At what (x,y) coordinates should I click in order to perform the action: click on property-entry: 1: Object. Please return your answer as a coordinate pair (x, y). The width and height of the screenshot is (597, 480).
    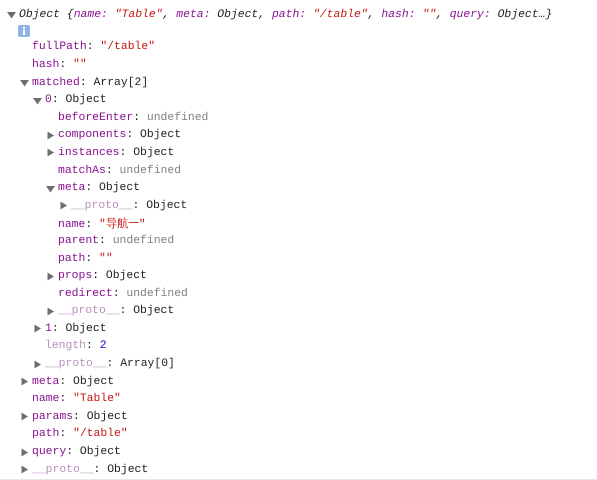
    Looking at the image, I should click on (76, 328).